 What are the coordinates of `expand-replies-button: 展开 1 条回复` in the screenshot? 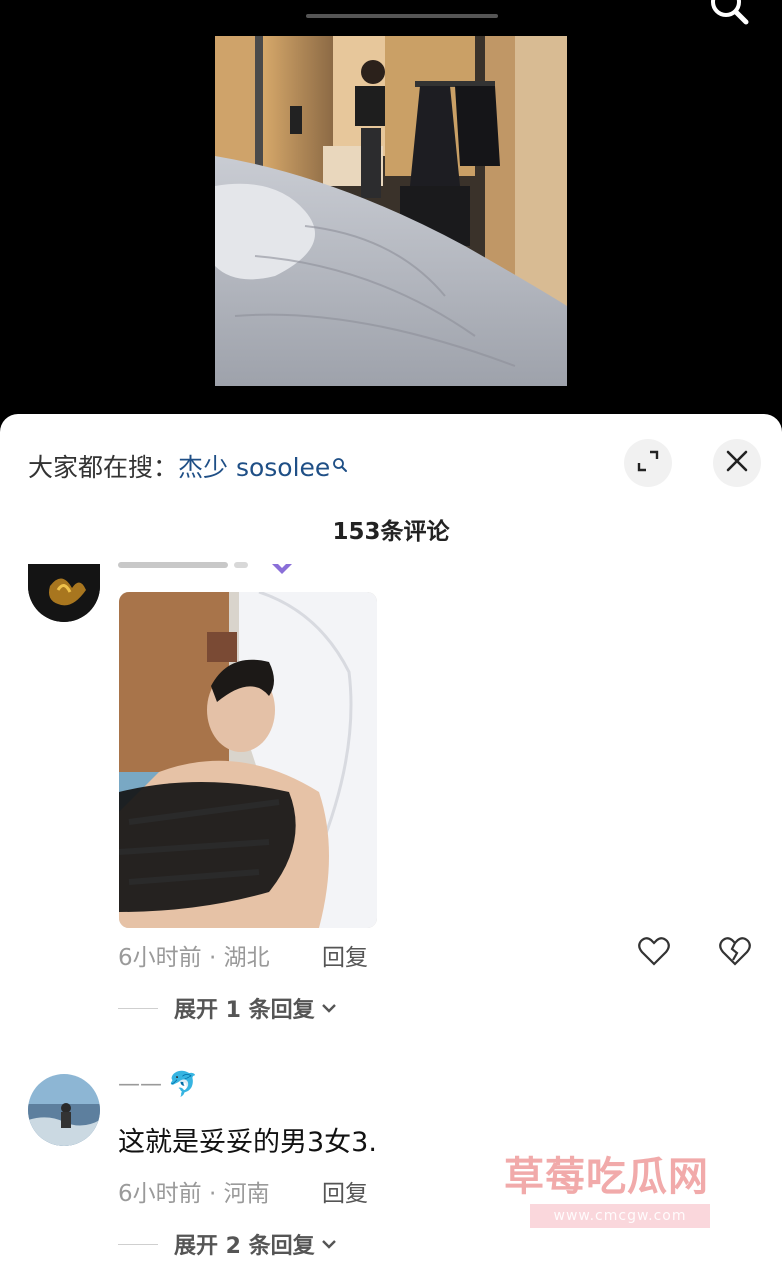 It's located at (227, 1008).